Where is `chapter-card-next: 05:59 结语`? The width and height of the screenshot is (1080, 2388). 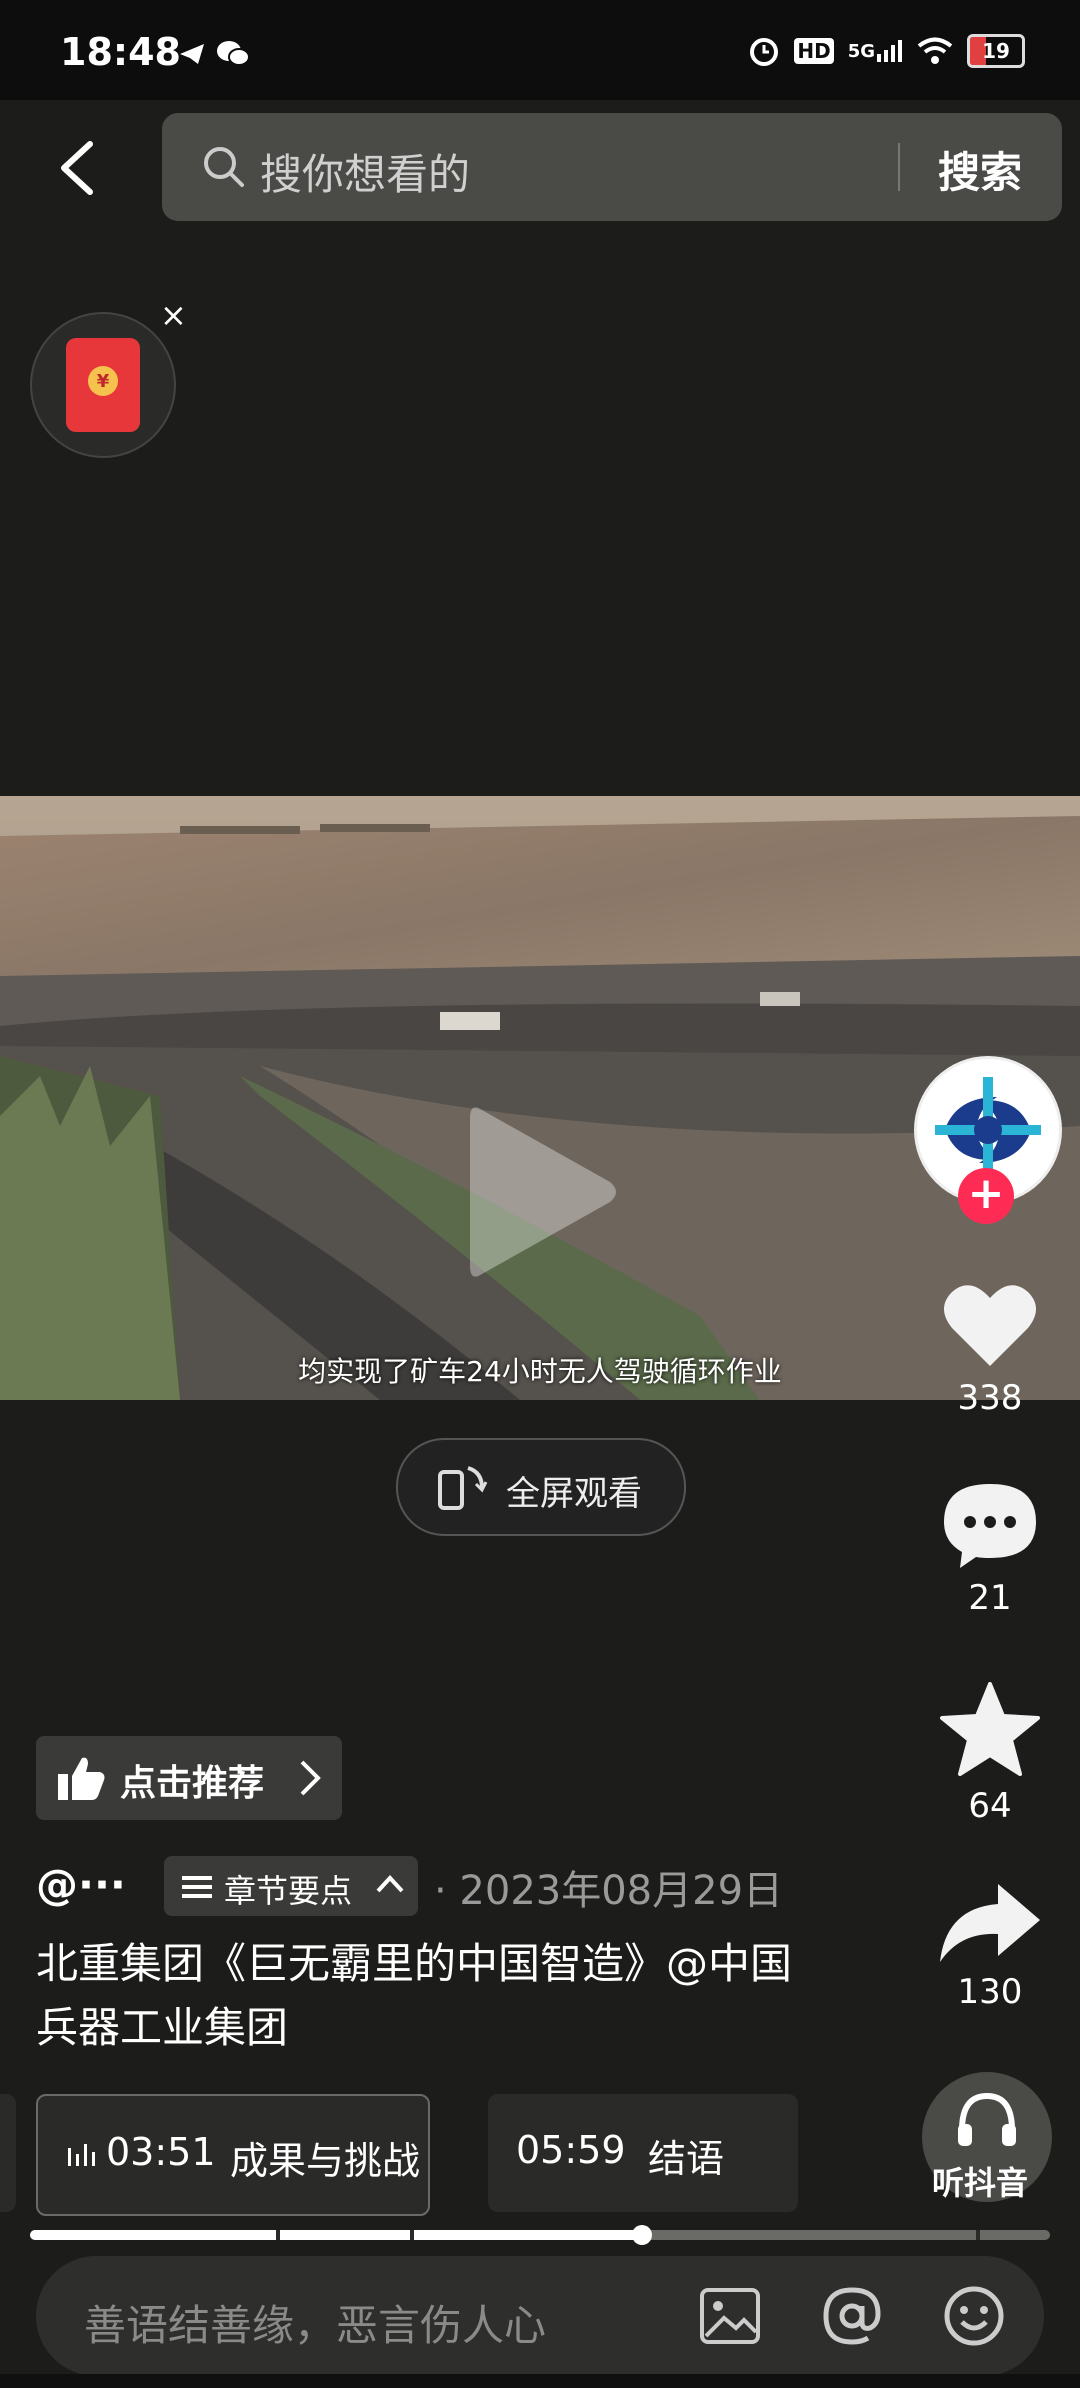 chapter-card-next: 05:59 结语 is located at coordinates (643, 2153).